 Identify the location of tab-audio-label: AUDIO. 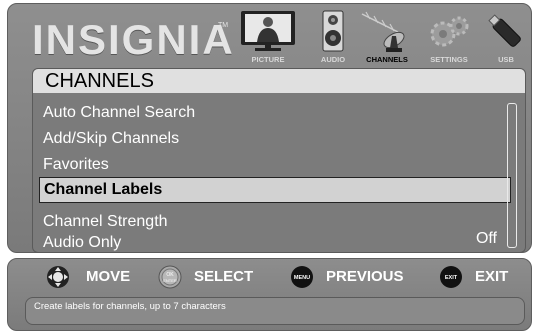
(333, 59).